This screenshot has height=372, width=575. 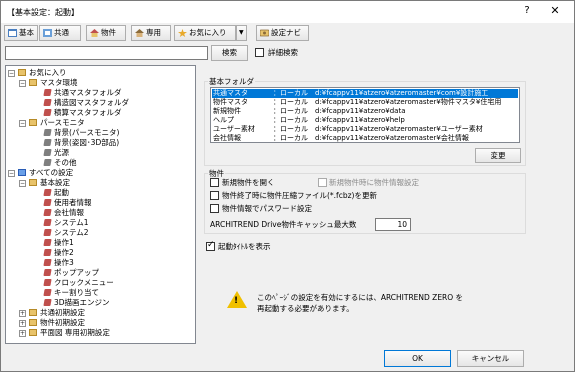 What do you see at coordinates (57, 123) in the screenshot?
I see `tree-node-perspective-monitor: パースモニタ` at bounding box center [57, 123].